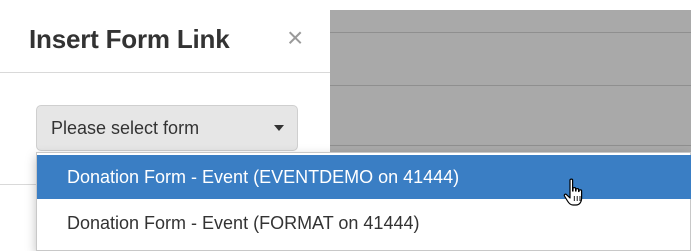 Image resolution: width=691 pixels, height=251 pixels. What do you see at coordinates (129, 39) in the screenshot?
I see `dialog-title: Insert Form Link` at bounding box center [129, 39].